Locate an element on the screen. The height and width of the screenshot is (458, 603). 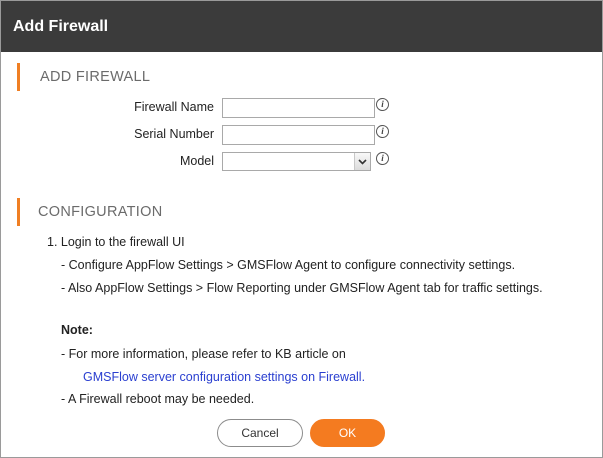
firewall-name-info-icon: i is located at coordinates (382, 104).